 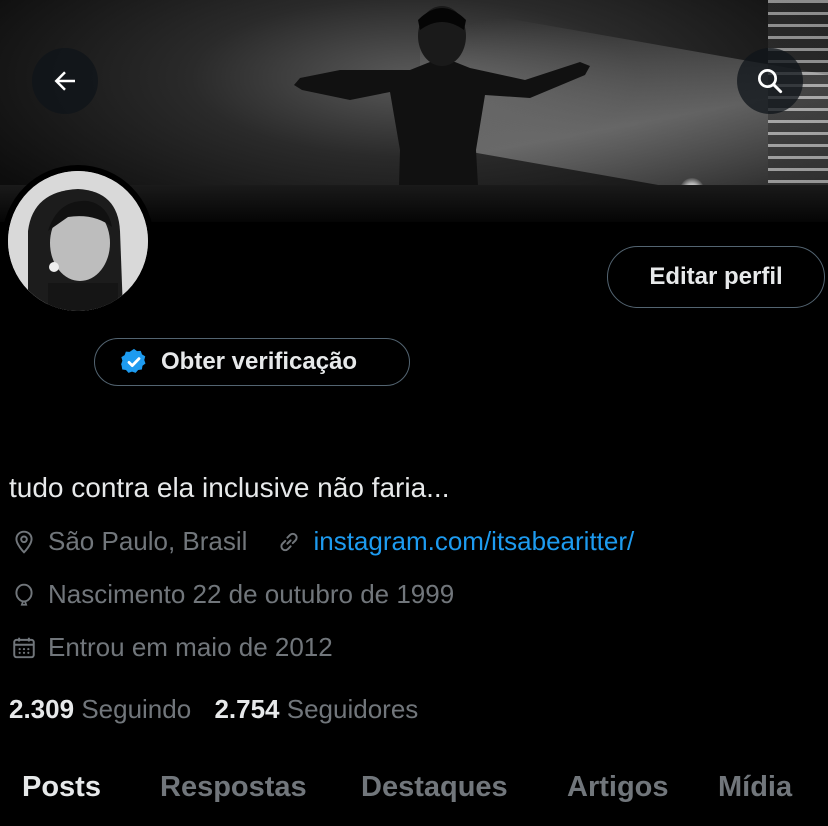 What do you see at coordinates (289, 542) in the screenshot?
I see `link-icon` at bounding box center [289, 542].